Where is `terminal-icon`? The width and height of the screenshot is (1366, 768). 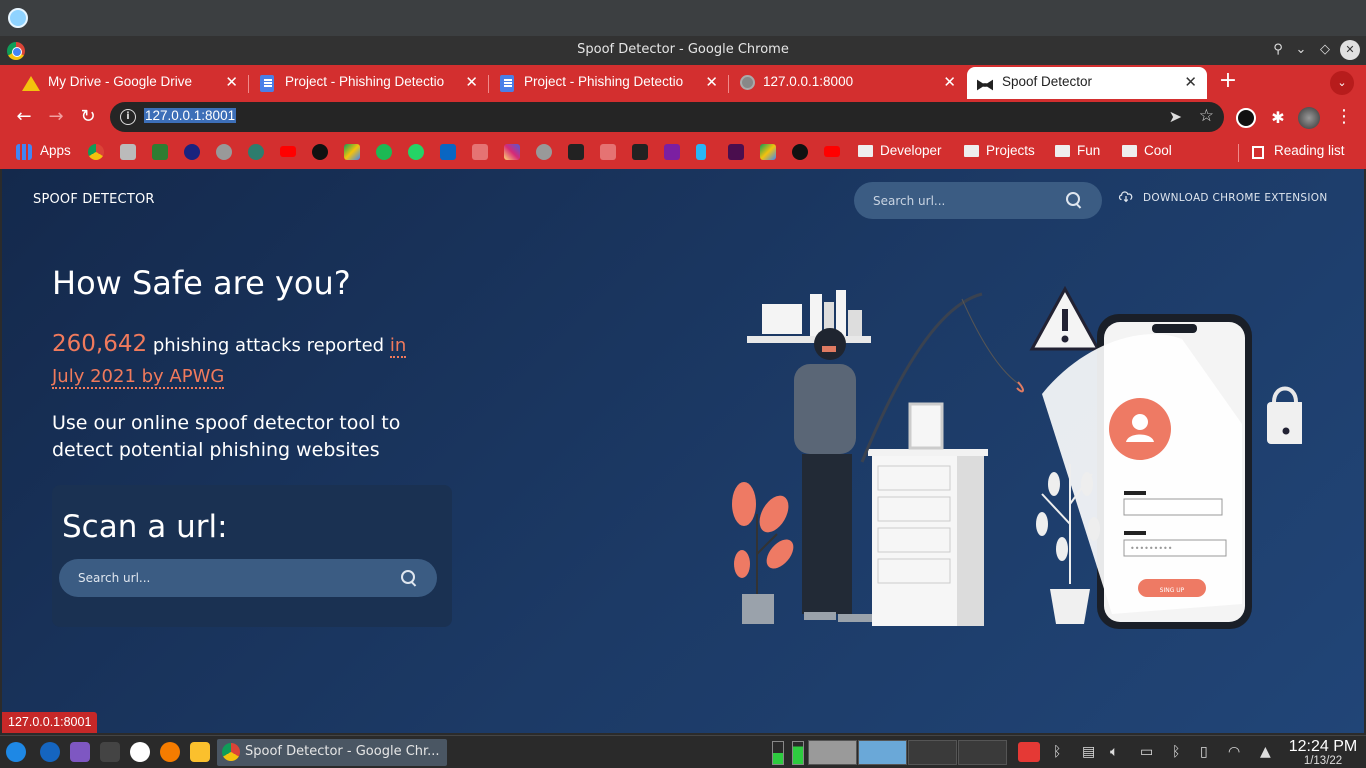
terminal-icon is located at coordinates (110, 752).